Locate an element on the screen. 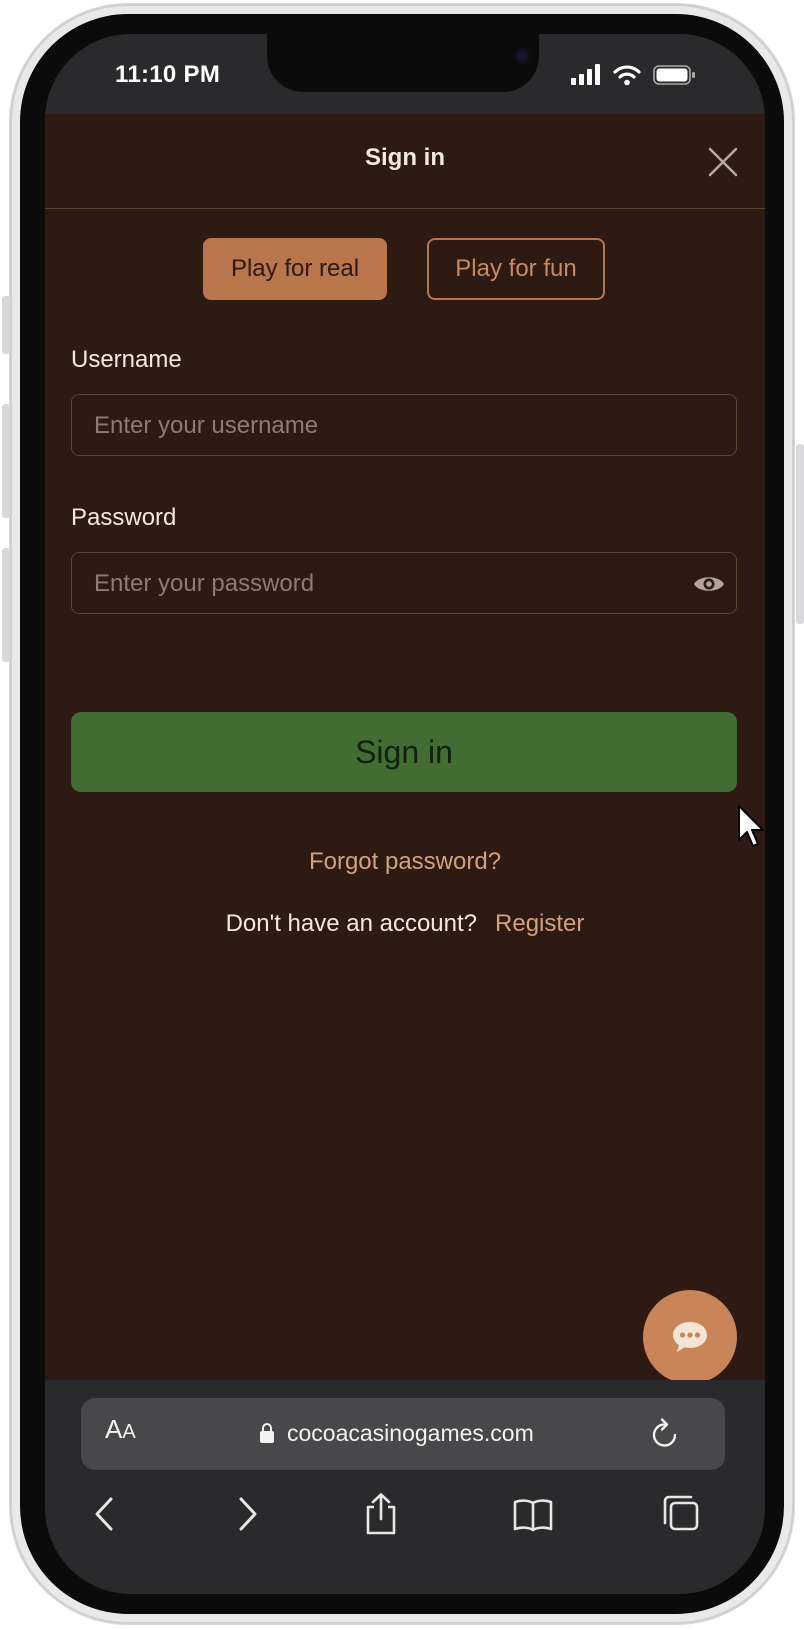 The image size is (804, 1630). close-button is located at coordinates (723, 162).